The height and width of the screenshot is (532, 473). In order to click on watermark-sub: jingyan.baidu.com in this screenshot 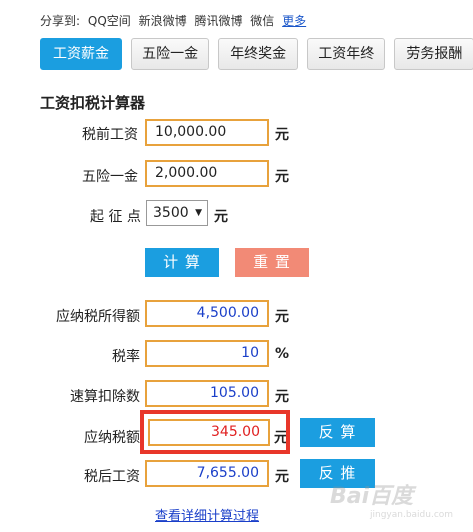, I will do `click(412, 515)`.